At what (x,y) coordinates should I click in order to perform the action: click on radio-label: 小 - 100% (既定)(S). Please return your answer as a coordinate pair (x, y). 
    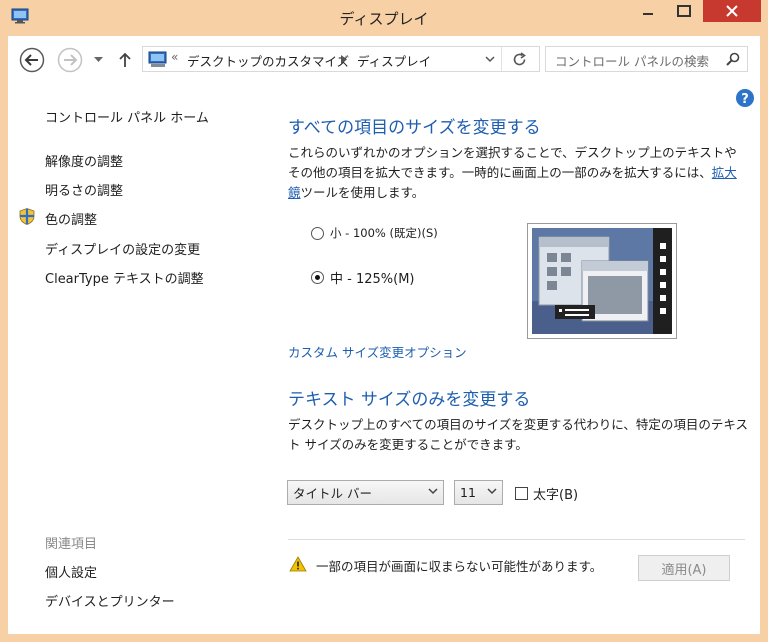
    Looking at the image, I should click on (384, 233).